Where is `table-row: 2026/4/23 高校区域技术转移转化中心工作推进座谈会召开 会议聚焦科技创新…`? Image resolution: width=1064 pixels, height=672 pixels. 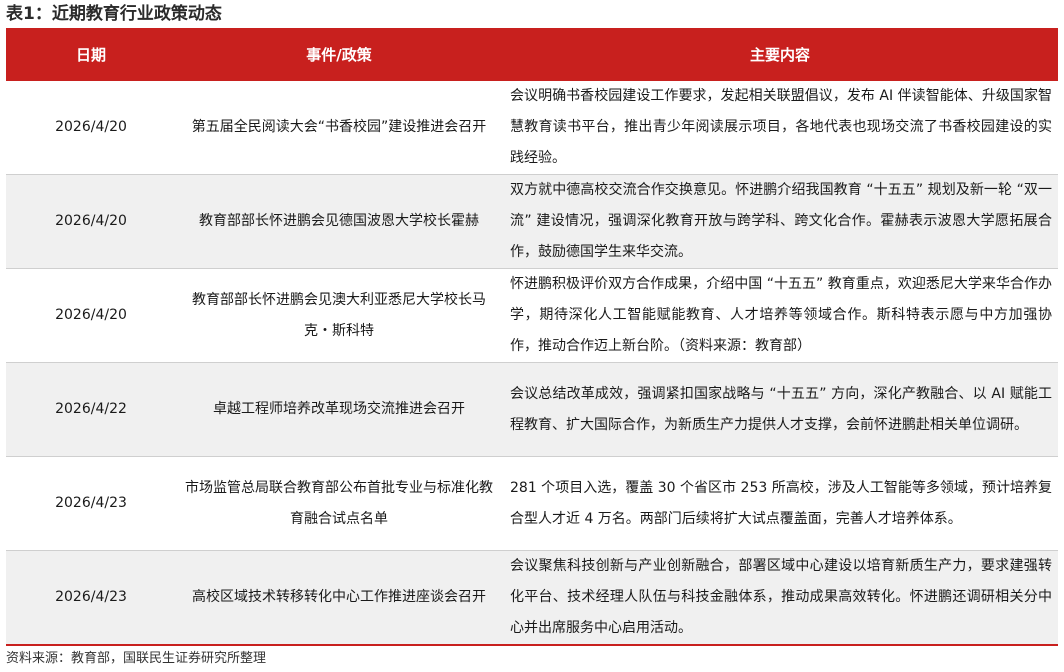 table-row: 2026/4/23 高校区域技术转移转化中心工作推进座谈会召开 会议聚焦科技创新… is located at coordinates (532, 597).